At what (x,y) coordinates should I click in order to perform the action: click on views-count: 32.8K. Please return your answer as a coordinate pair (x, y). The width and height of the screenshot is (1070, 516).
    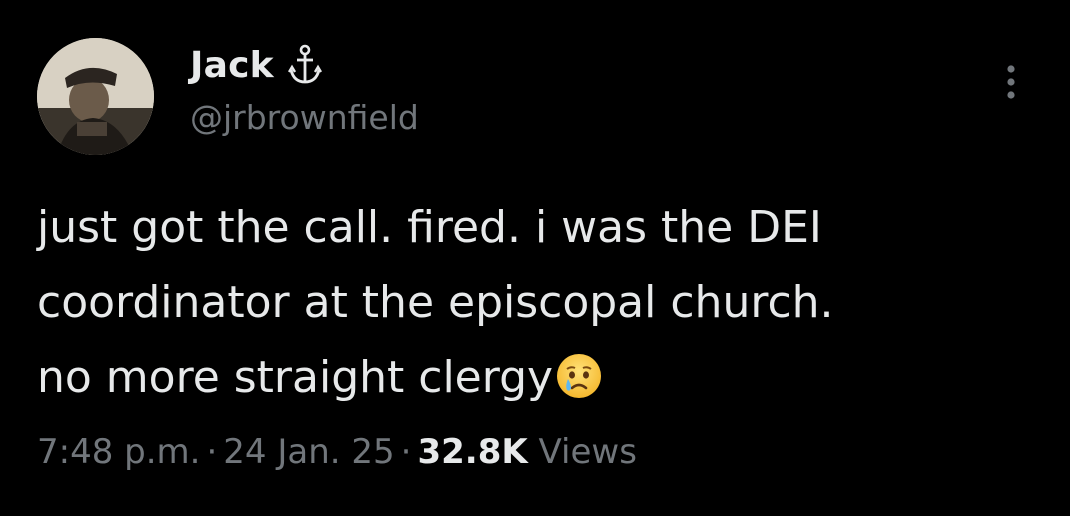
    Looking at the image, I should click on (472, 452).